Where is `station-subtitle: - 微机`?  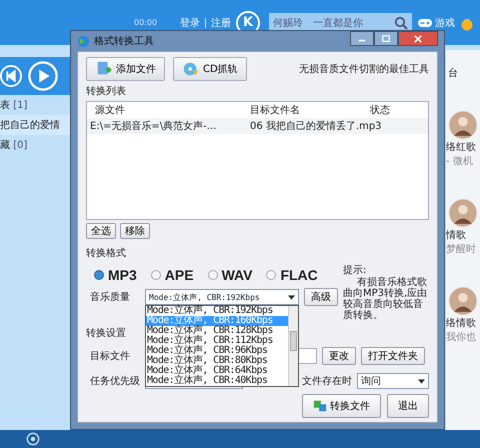 station-subtitle: - 微机 is located at coordinates (459, 161).